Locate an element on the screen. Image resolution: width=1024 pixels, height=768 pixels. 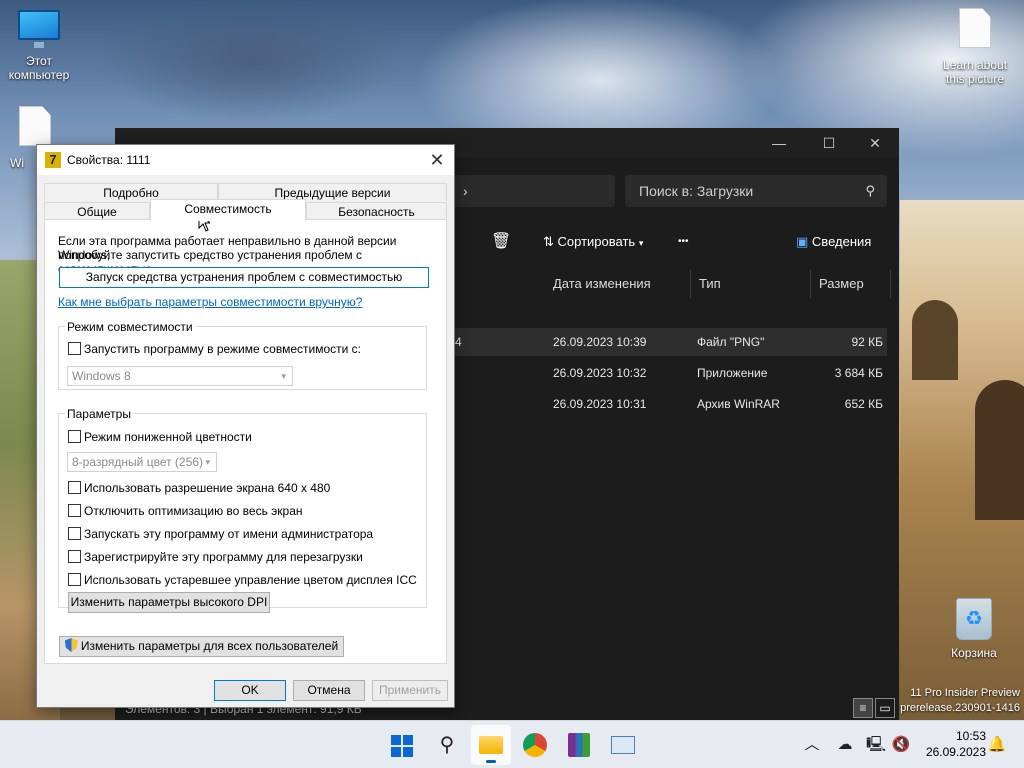
more-options-button: ••• is located at coordinates (683, 242).